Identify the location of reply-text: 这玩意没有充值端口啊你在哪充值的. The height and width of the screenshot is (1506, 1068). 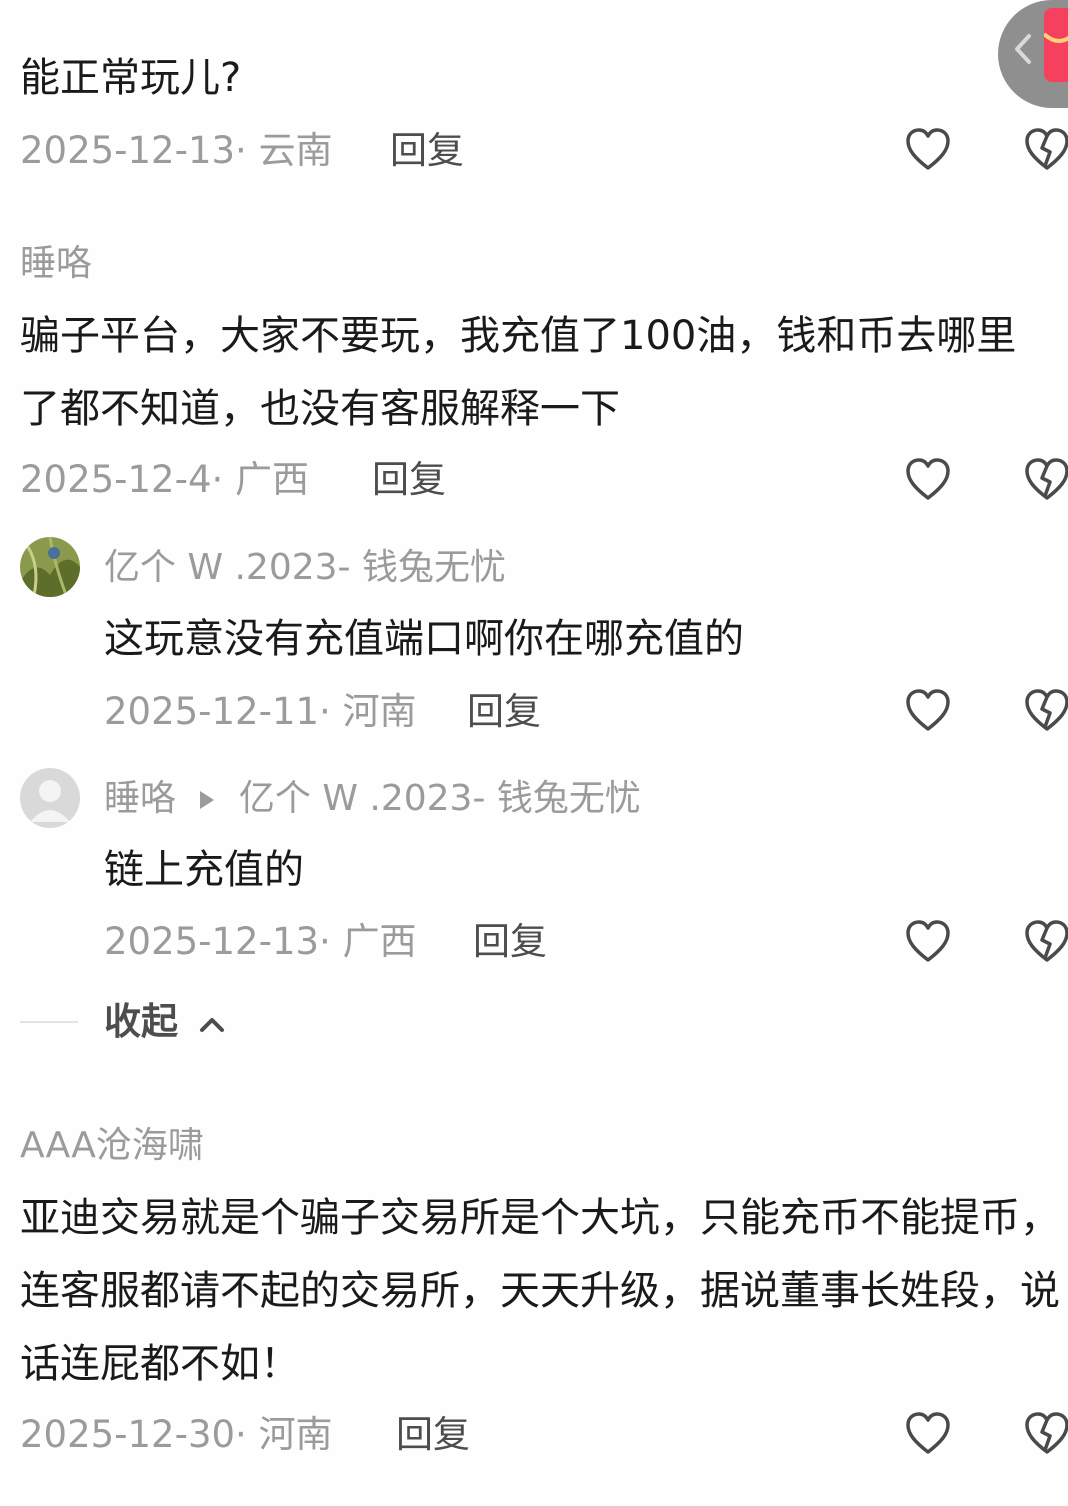
(424, 639).